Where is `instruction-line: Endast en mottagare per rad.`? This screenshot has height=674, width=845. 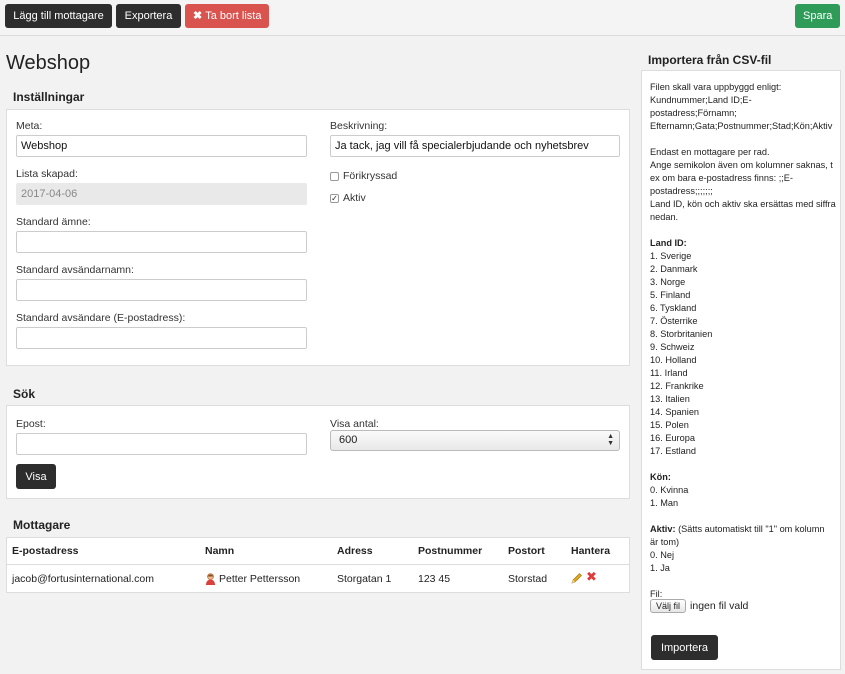
instruction-line: Endast en mottagare per rad. is located at coordinates (710, 152).